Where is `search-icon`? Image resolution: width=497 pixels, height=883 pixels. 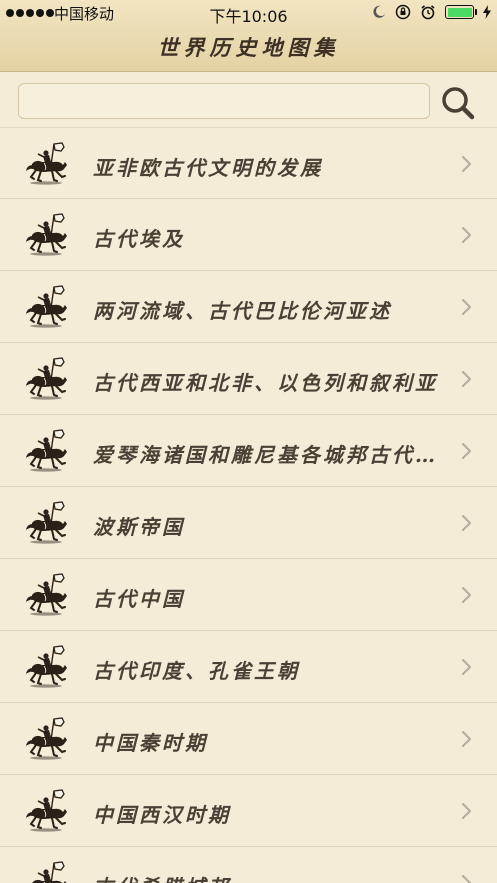 search-icon is located at coordinates (458, 103).